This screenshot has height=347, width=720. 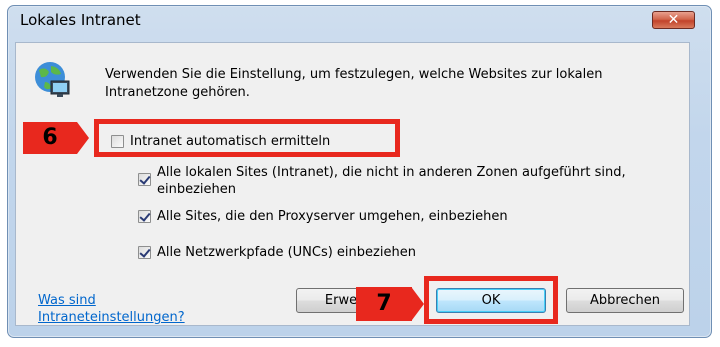 I want to click on help-link-line2: Intraneteinstellungen?, so click(x=111, y=317).